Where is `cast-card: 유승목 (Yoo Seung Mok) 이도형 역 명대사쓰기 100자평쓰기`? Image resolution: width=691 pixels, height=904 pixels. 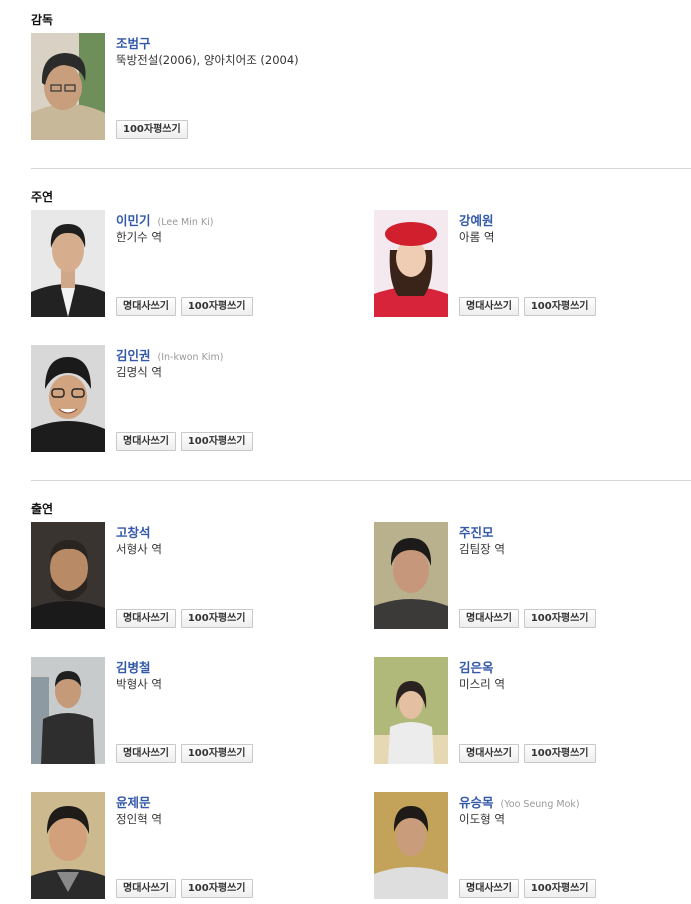 cast-card: 유승목 (Yoo Seung Mok) 이도형 역 명대사쓰기 100자평쓰기 is located at coordinates (524, 846).